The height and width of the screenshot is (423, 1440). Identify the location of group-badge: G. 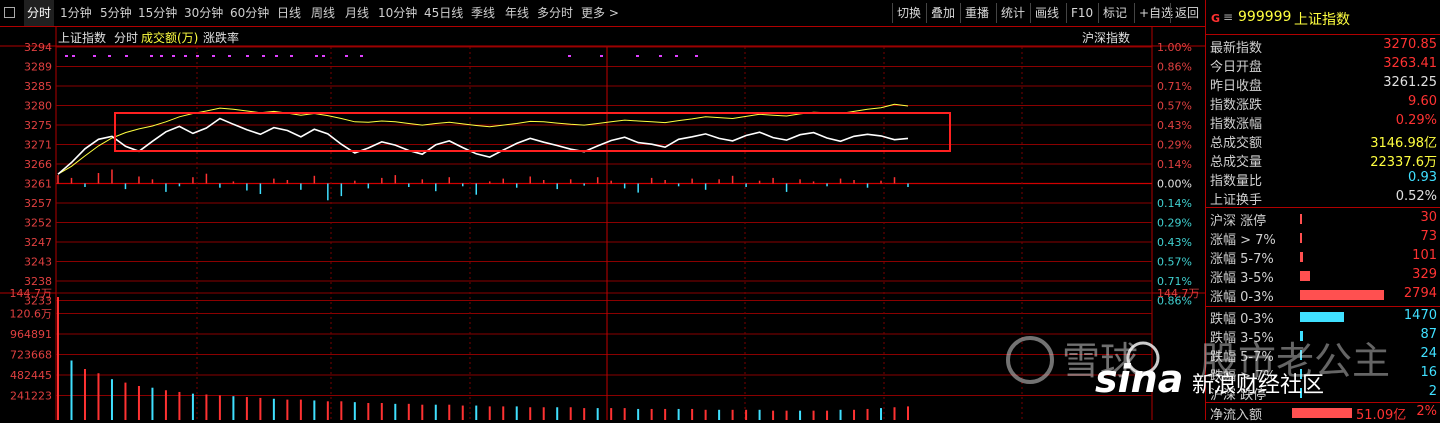
(1215, 18).